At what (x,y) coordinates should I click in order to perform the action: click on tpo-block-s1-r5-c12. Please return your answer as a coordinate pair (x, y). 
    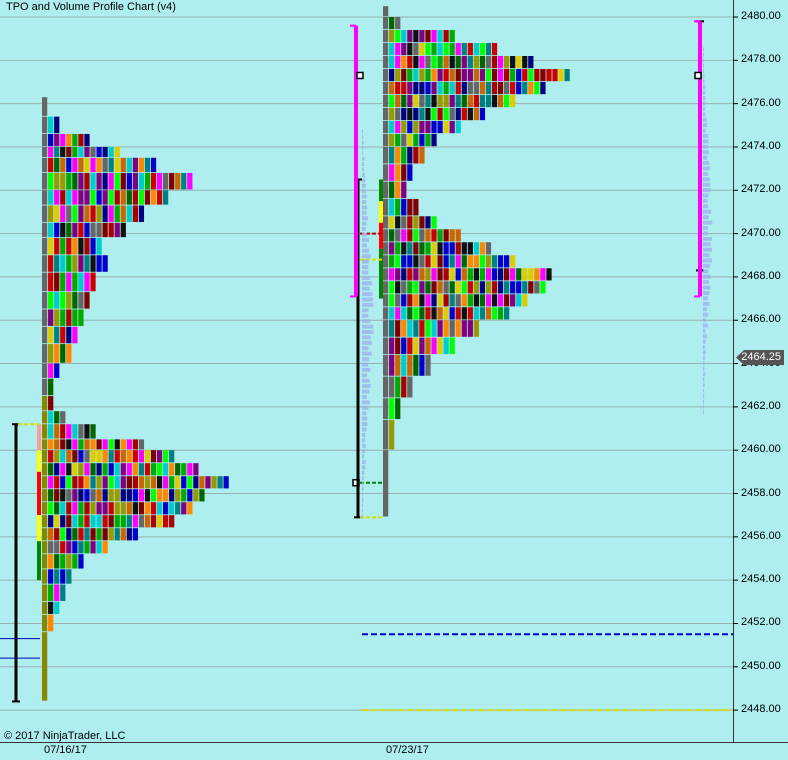
    Looking at the image, I should click on (458, 75).